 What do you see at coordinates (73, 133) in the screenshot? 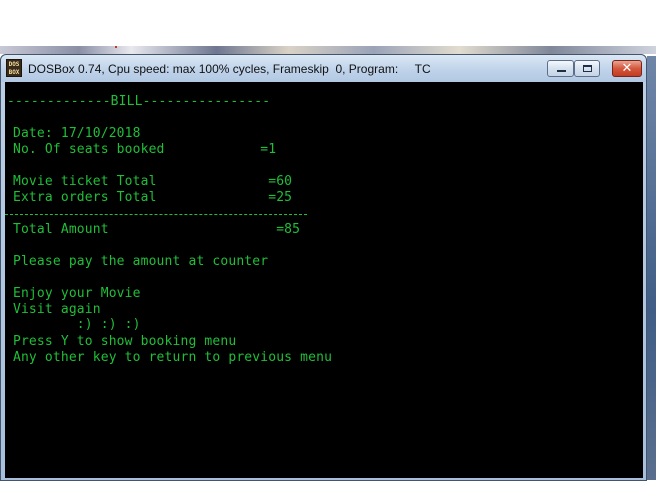
I see `date-line: Date: 17/10/2018` at bounding box center [73, 133].